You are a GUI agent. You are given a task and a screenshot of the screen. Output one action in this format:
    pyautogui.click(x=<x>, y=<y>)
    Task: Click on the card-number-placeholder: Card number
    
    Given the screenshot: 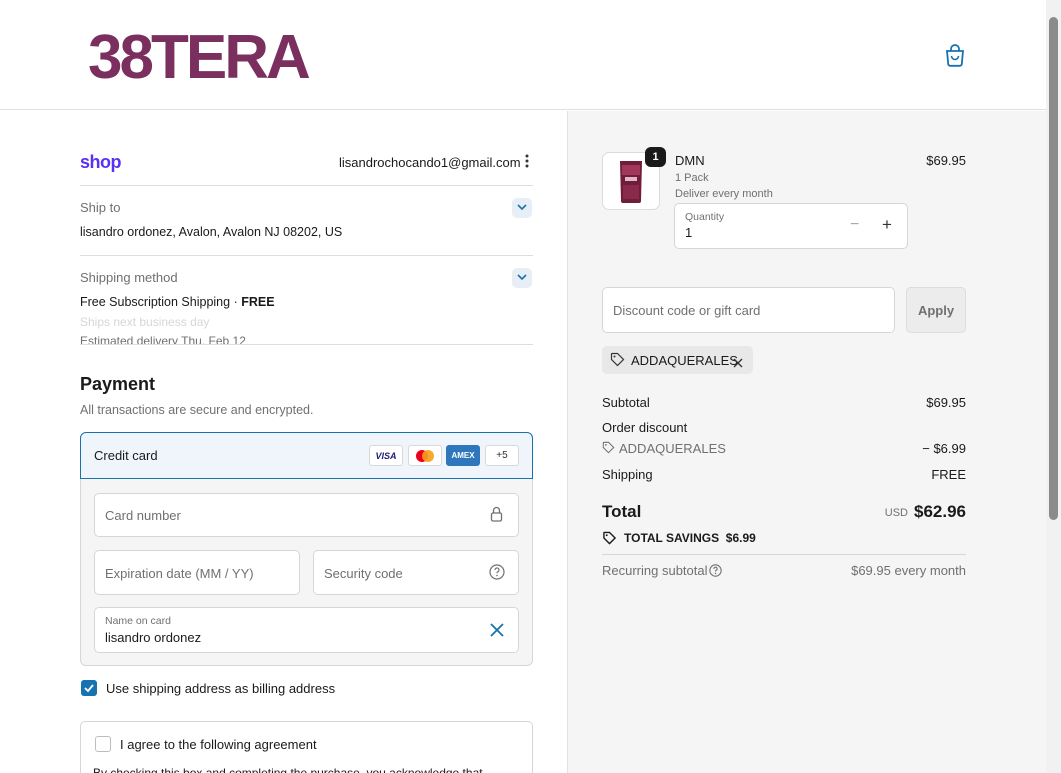 What is the action you would take?
    pyautogui.click(x=143, y=515)
    